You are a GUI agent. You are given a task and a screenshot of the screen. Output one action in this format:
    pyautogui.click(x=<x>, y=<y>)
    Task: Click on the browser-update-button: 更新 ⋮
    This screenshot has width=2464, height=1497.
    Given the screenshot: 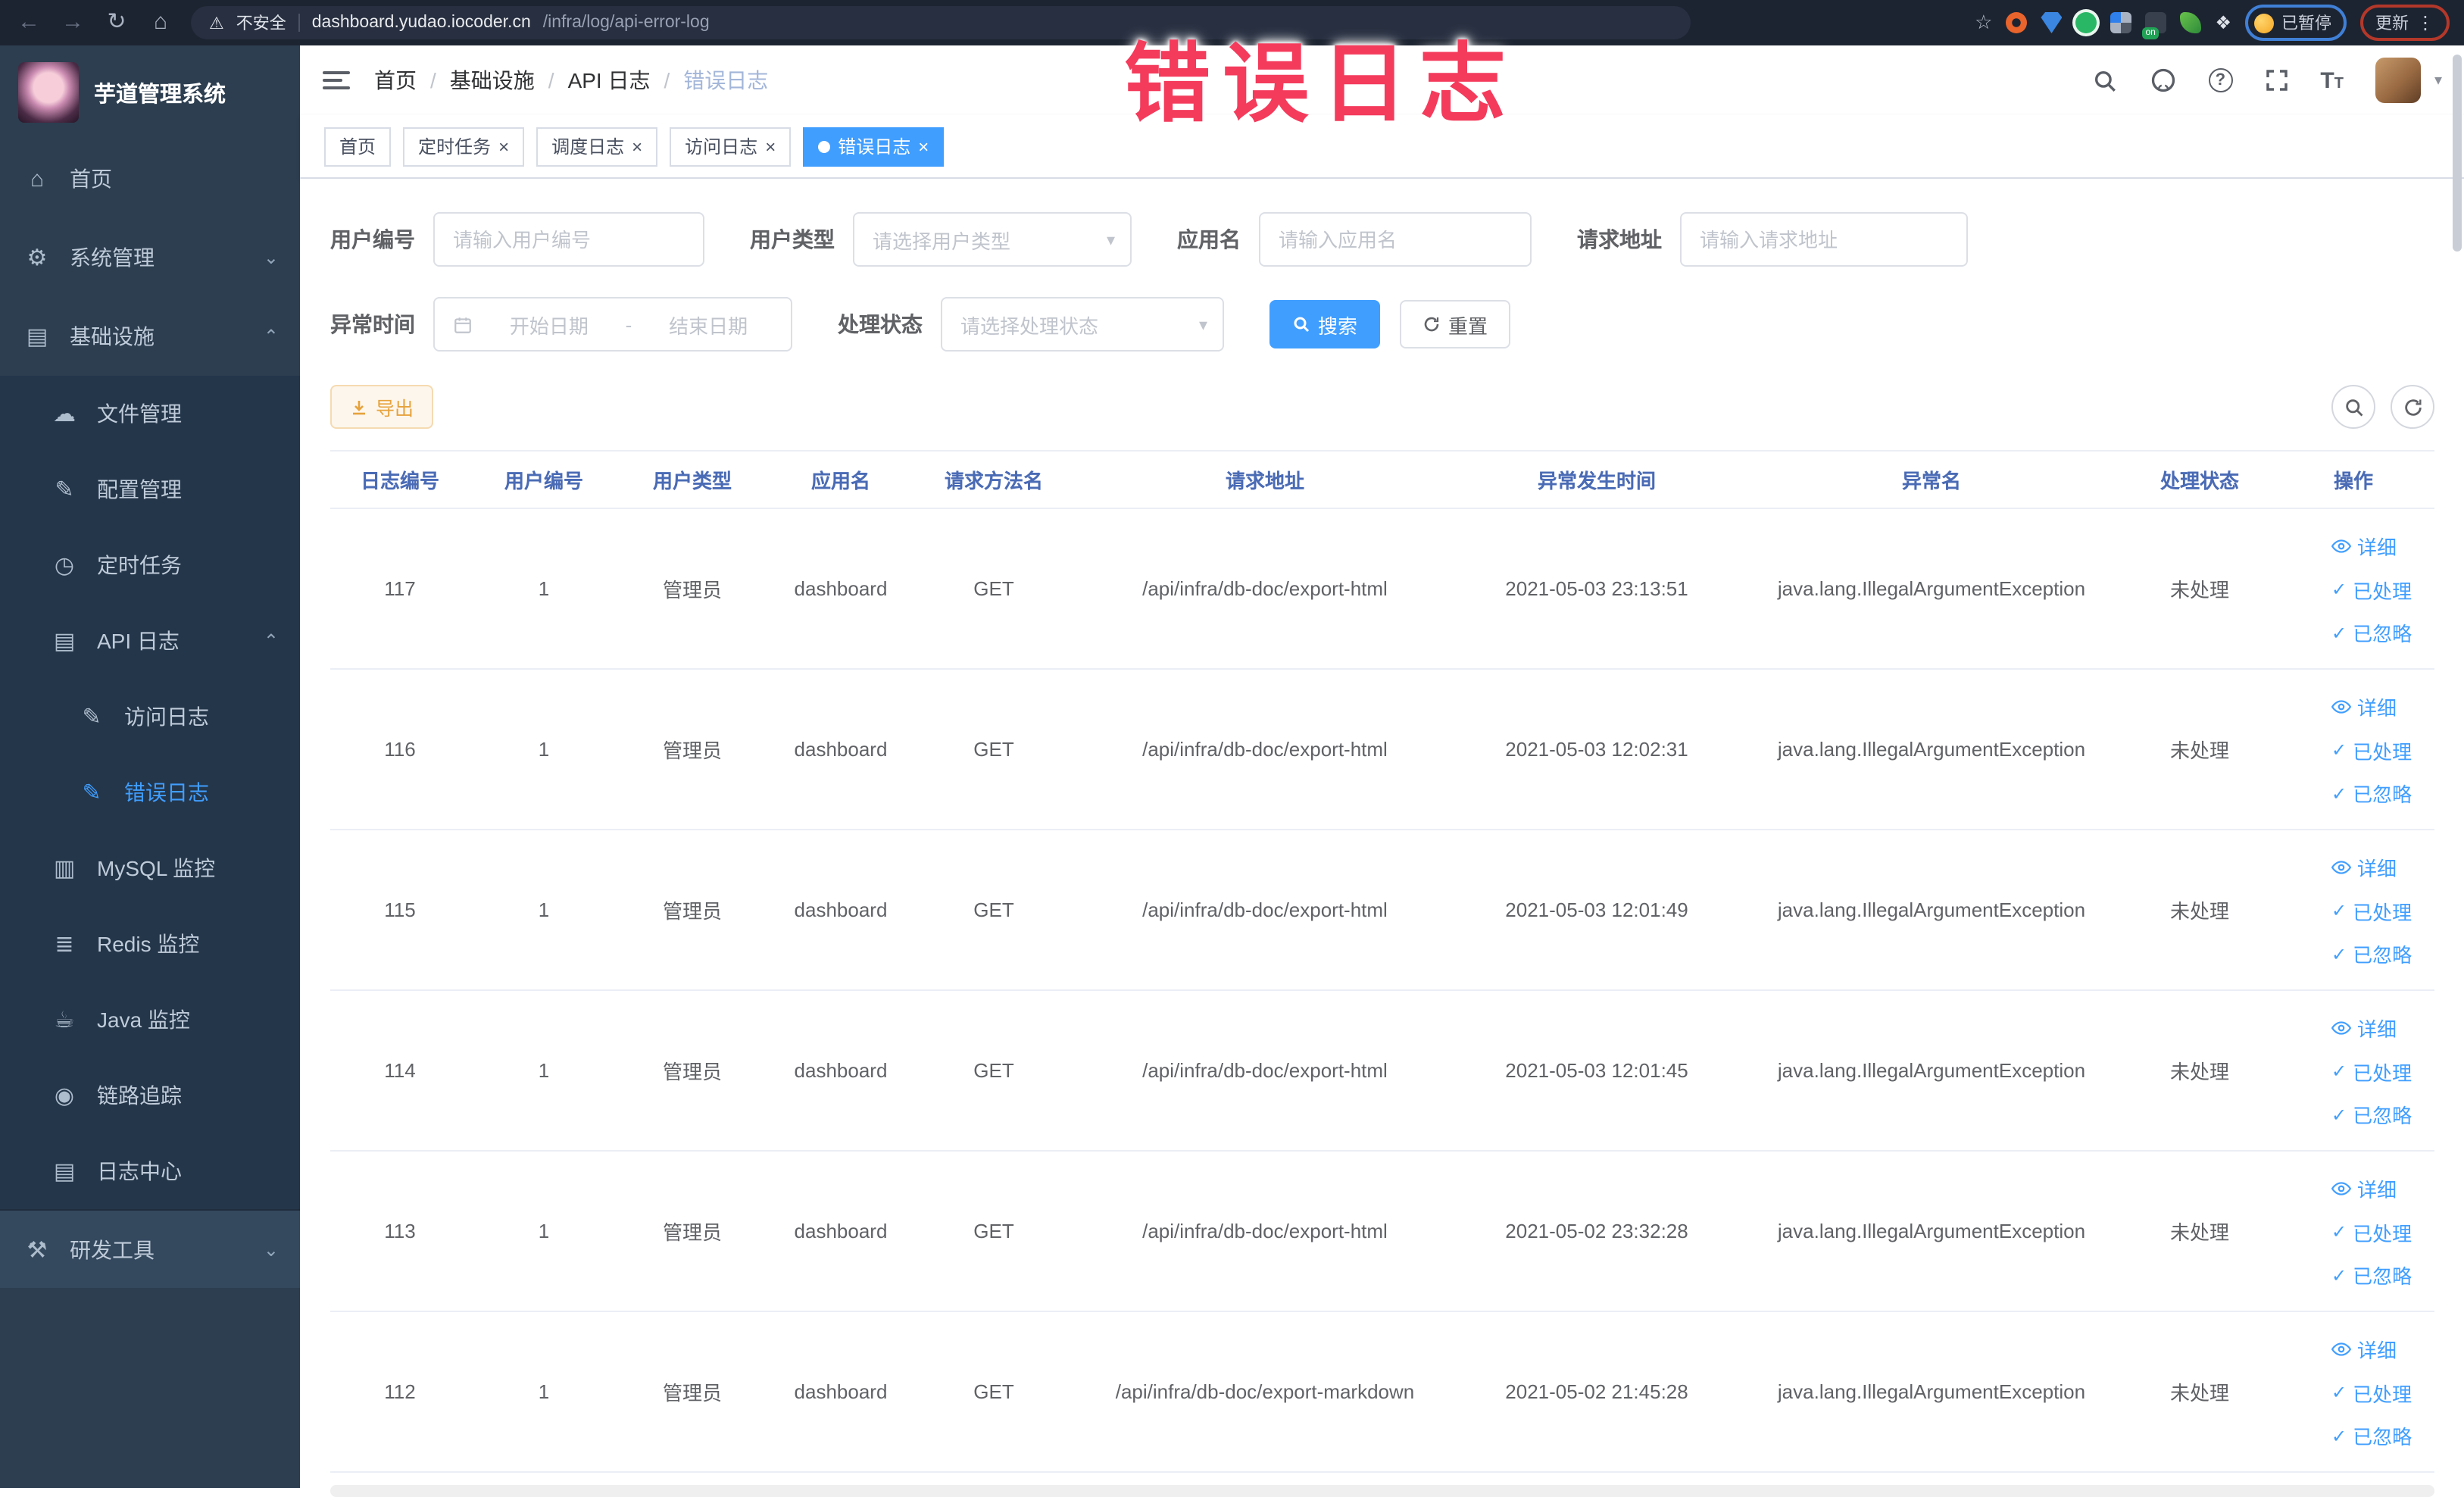 What is the action you would take?
    pyautogui.click(x=2405, y=23)
    